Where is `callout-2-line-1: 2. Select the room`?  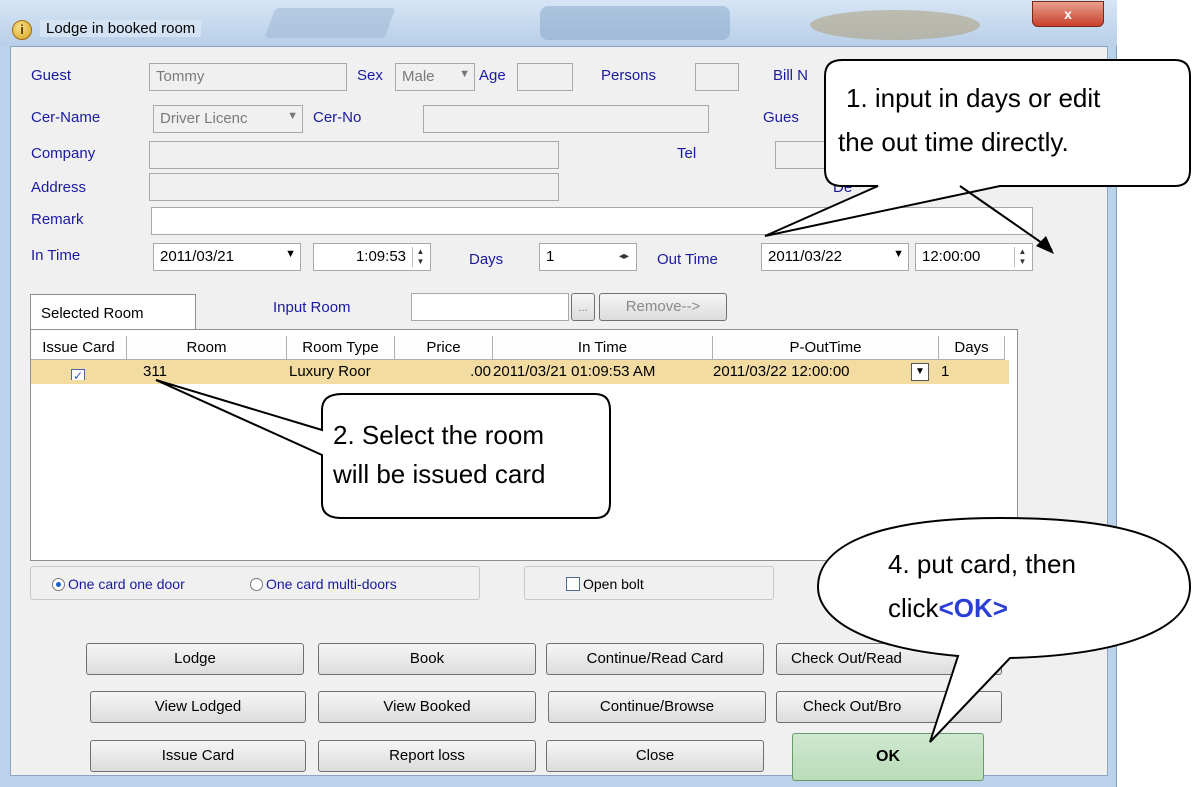
callout-2-line-1: 2. Select the room is located at coordinates (438, 435).